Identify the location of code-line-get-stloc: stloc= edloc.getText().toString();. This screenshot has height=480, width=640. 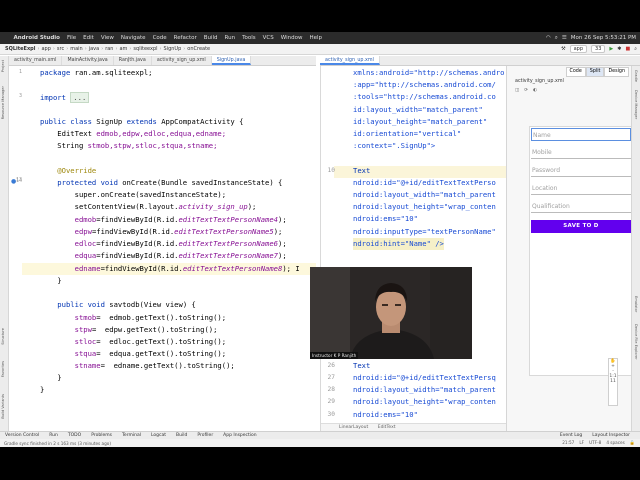
(133, 342).